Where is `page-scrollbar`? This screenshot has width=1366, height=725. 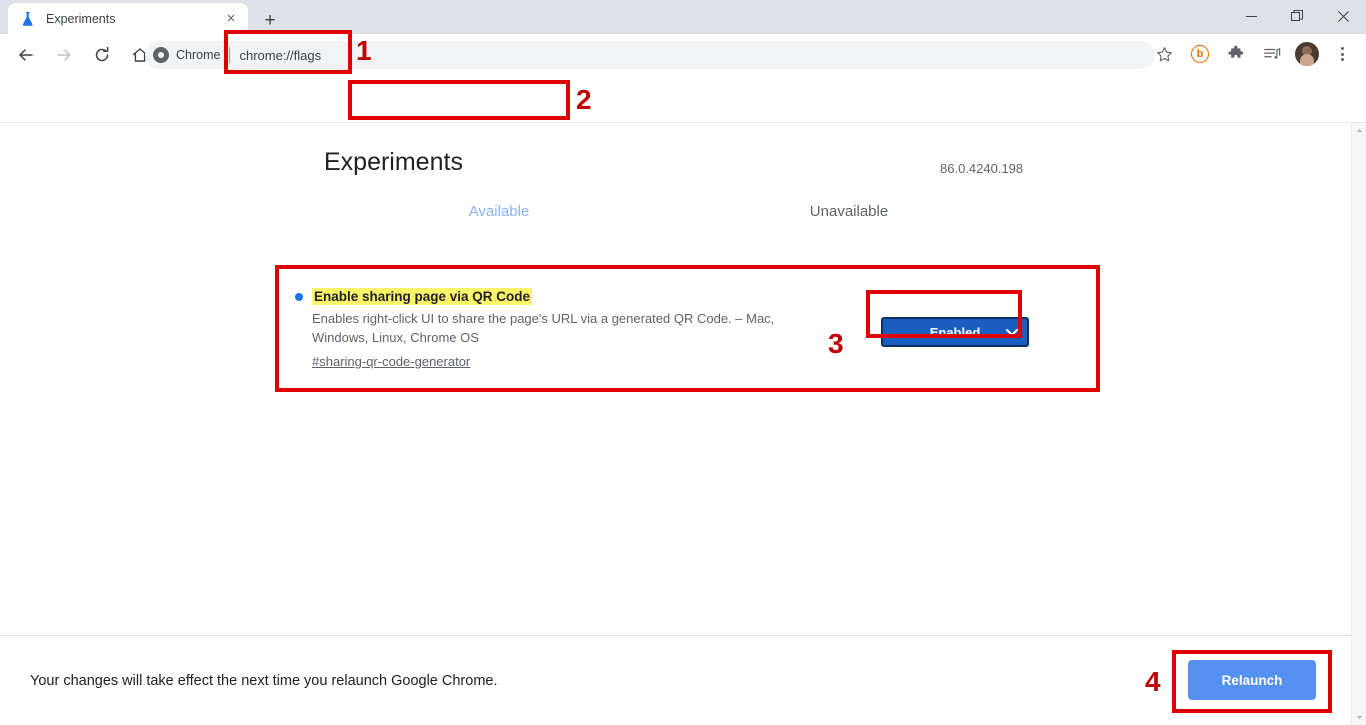
page-scrollbar is located at coordinates (1358, 424).